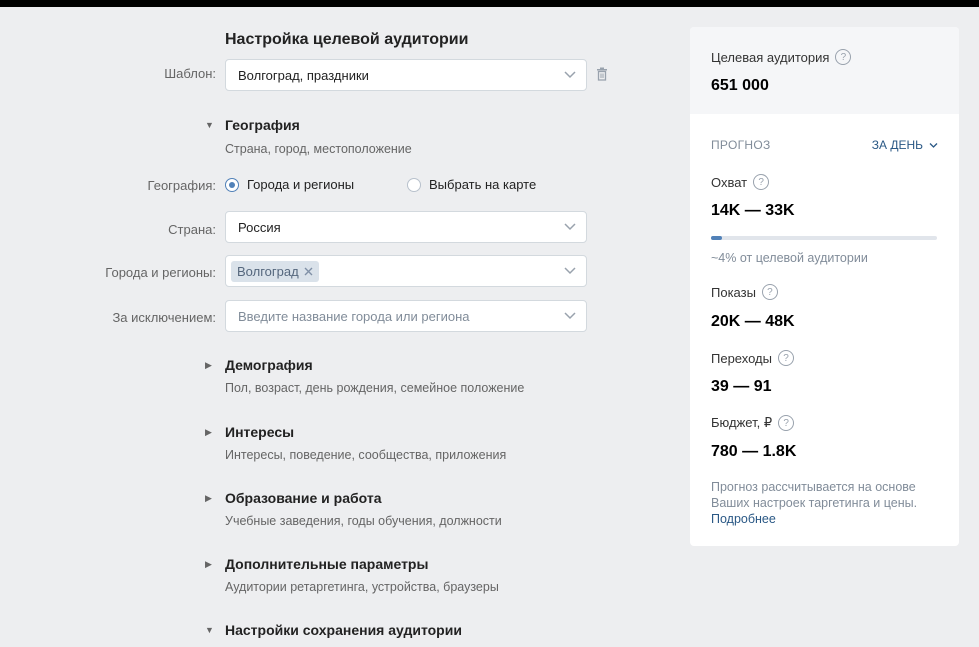  What do you see at coordinates (789, 258) in the screenshot?
I see `reach-note: ~4% от целевой аудитории` at bounding box center [789, 258].